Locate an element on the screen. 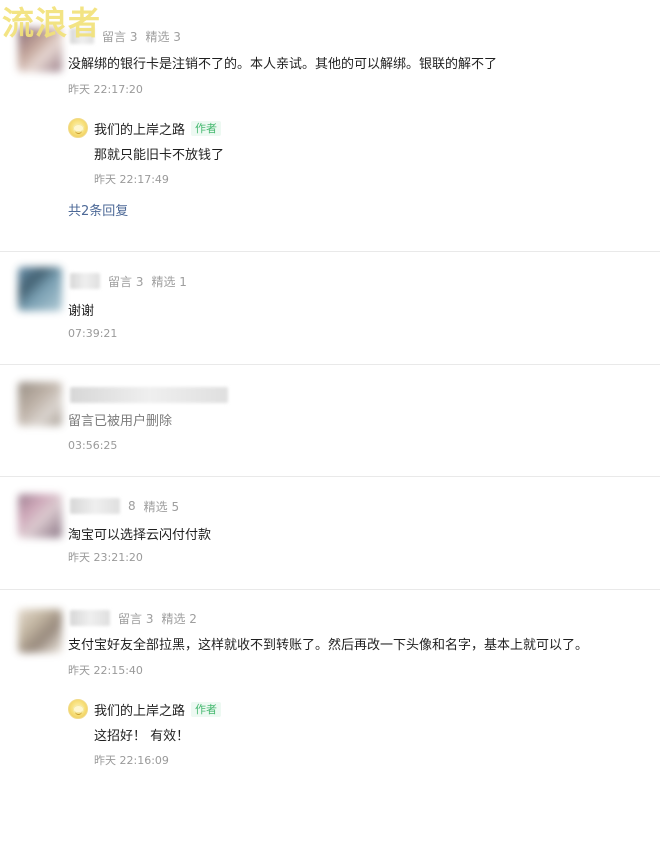 The height and width of the screenshot is (858, 660). featured-count: 精选 3 is located at coordinates (163, 36).